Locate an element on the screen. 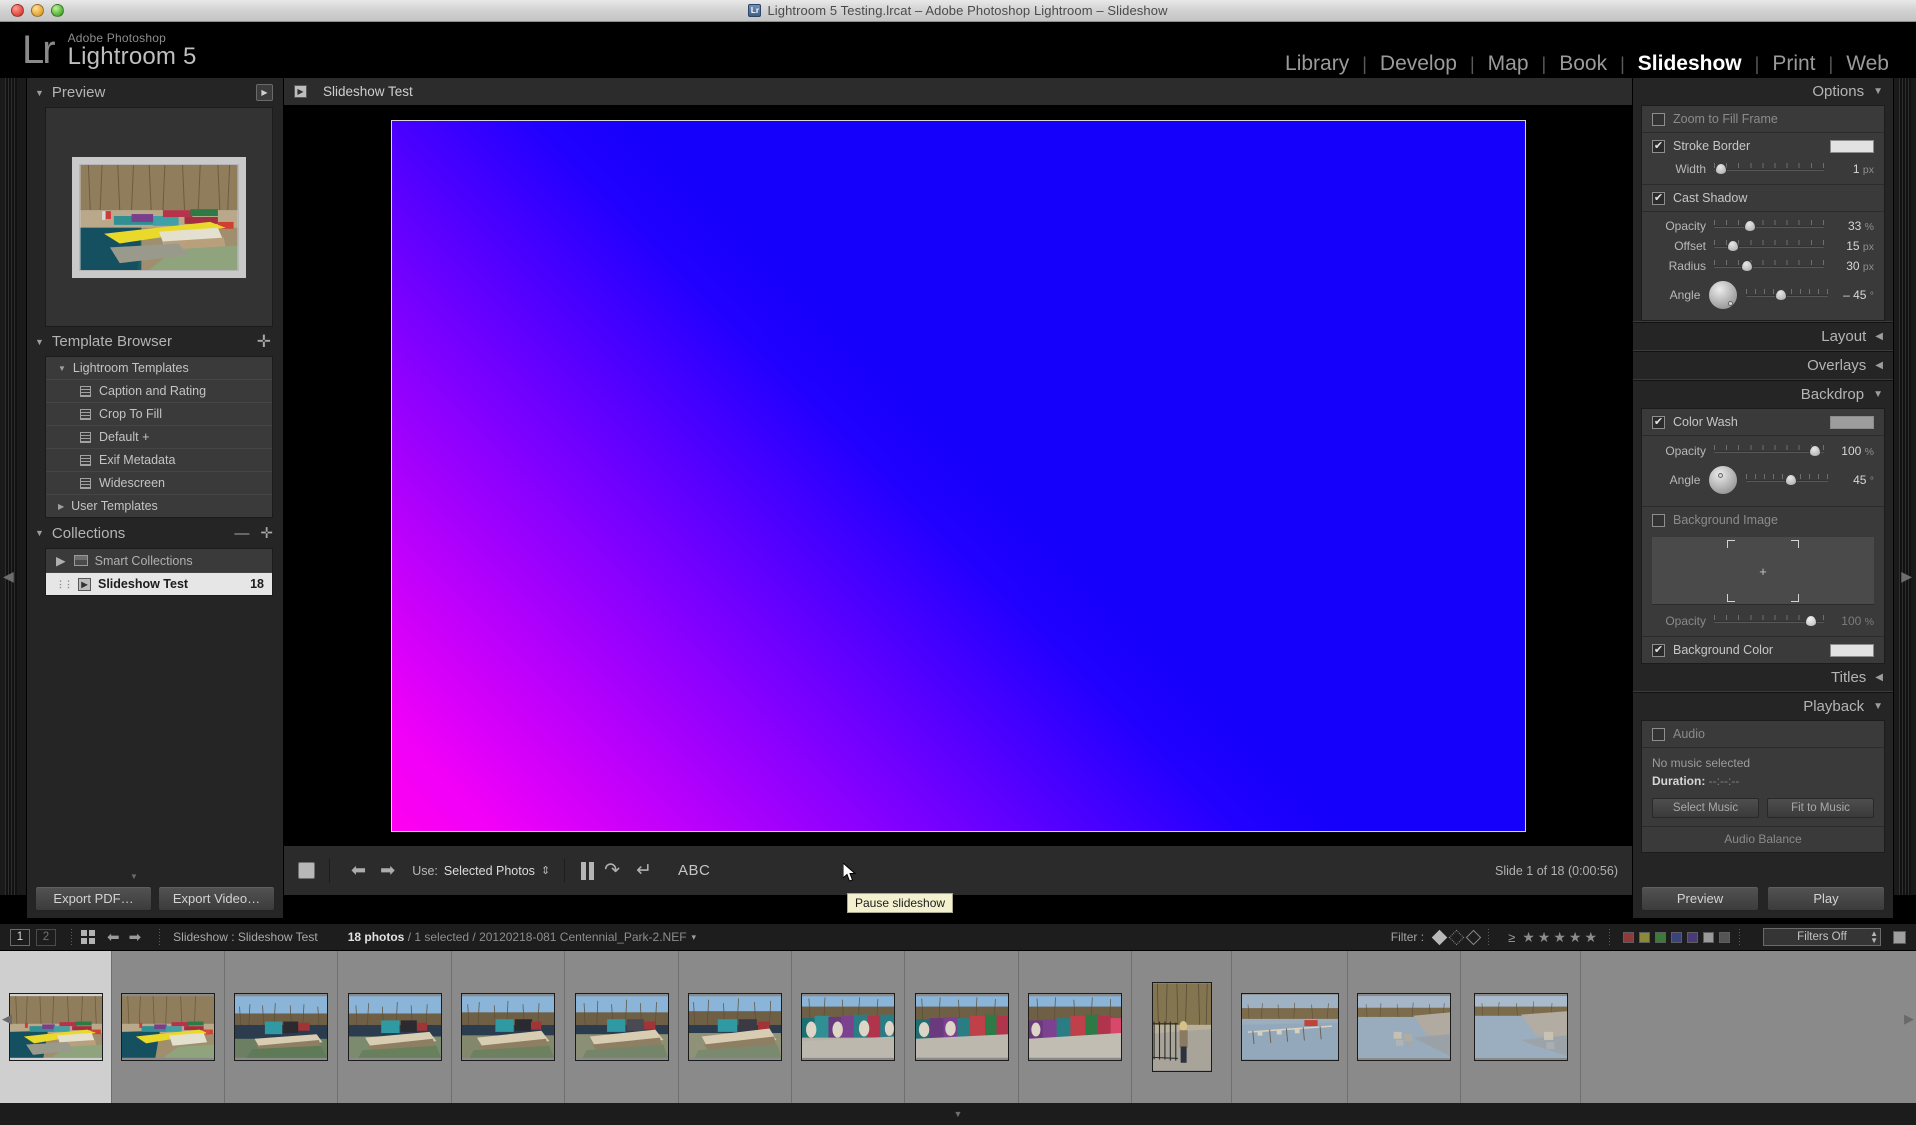 This screenshot has height=1125, width=1916. shadow-angle-row: Angle – 45 ° is located at coordinates (1763, 297).